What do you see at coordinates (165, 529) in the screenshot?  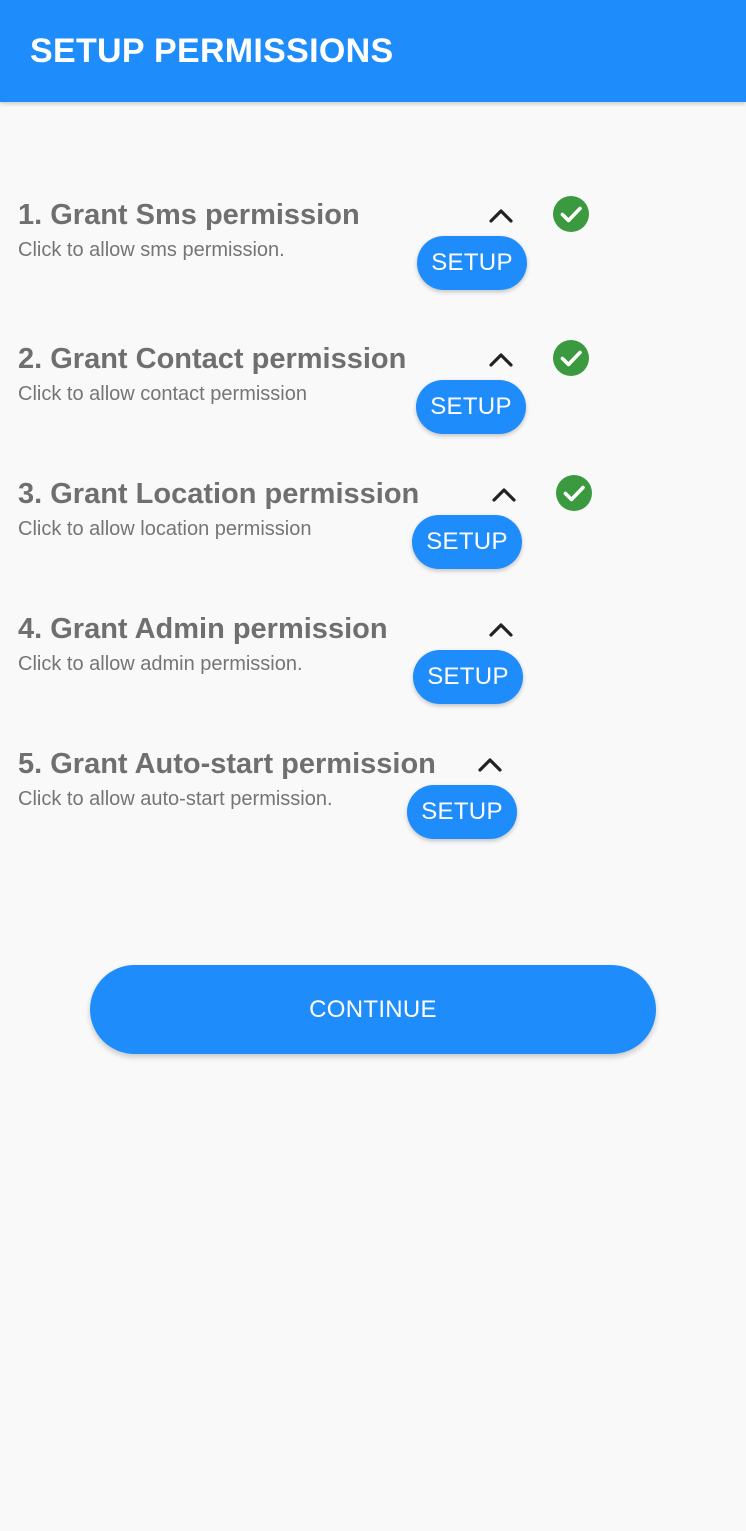 I see `permission-description: Click to allow location permission` at bounding box center [165, 529].